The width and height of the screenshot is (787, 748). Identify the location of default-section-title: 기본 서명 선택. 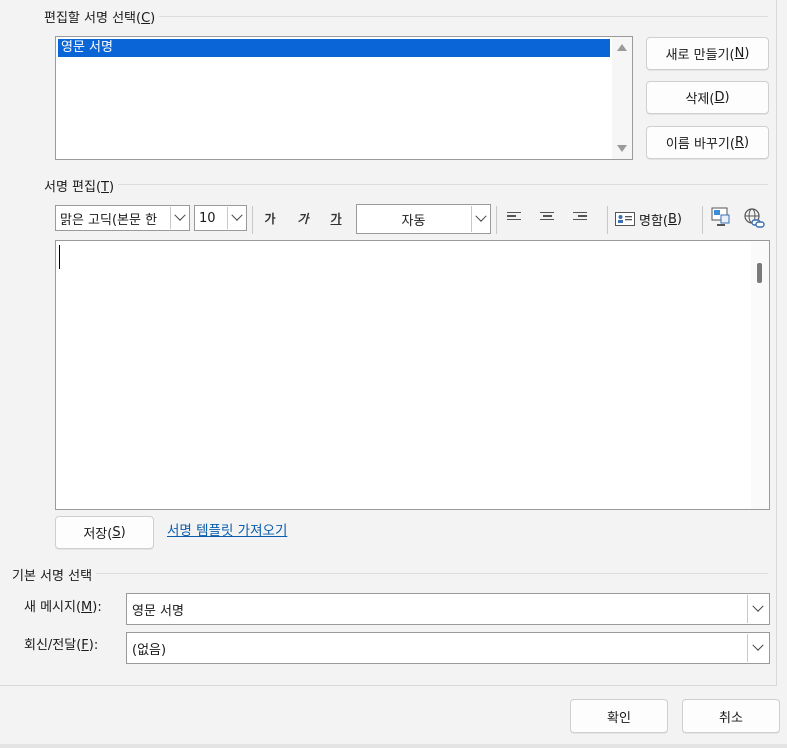
(52, 574).